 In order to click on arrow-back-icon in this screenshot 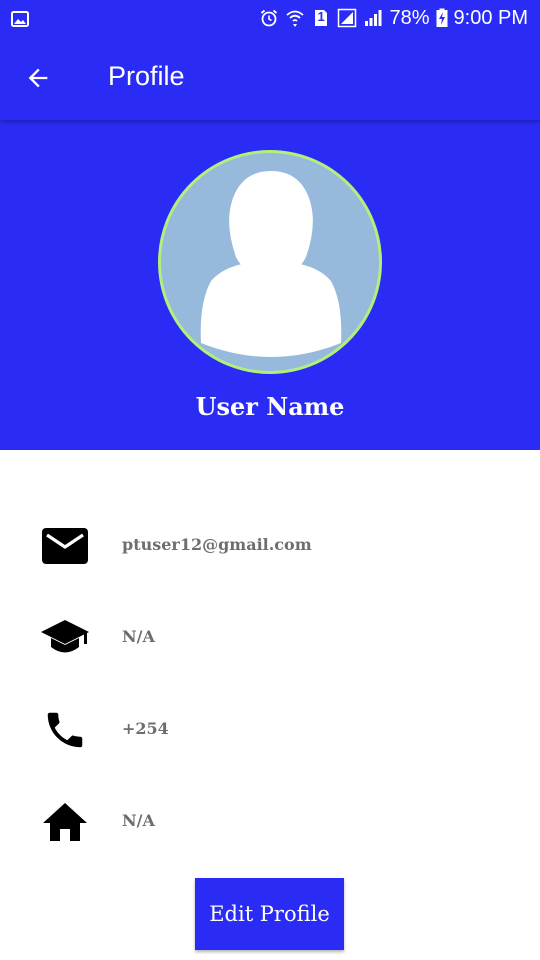, I will do `click(38, 78)`.